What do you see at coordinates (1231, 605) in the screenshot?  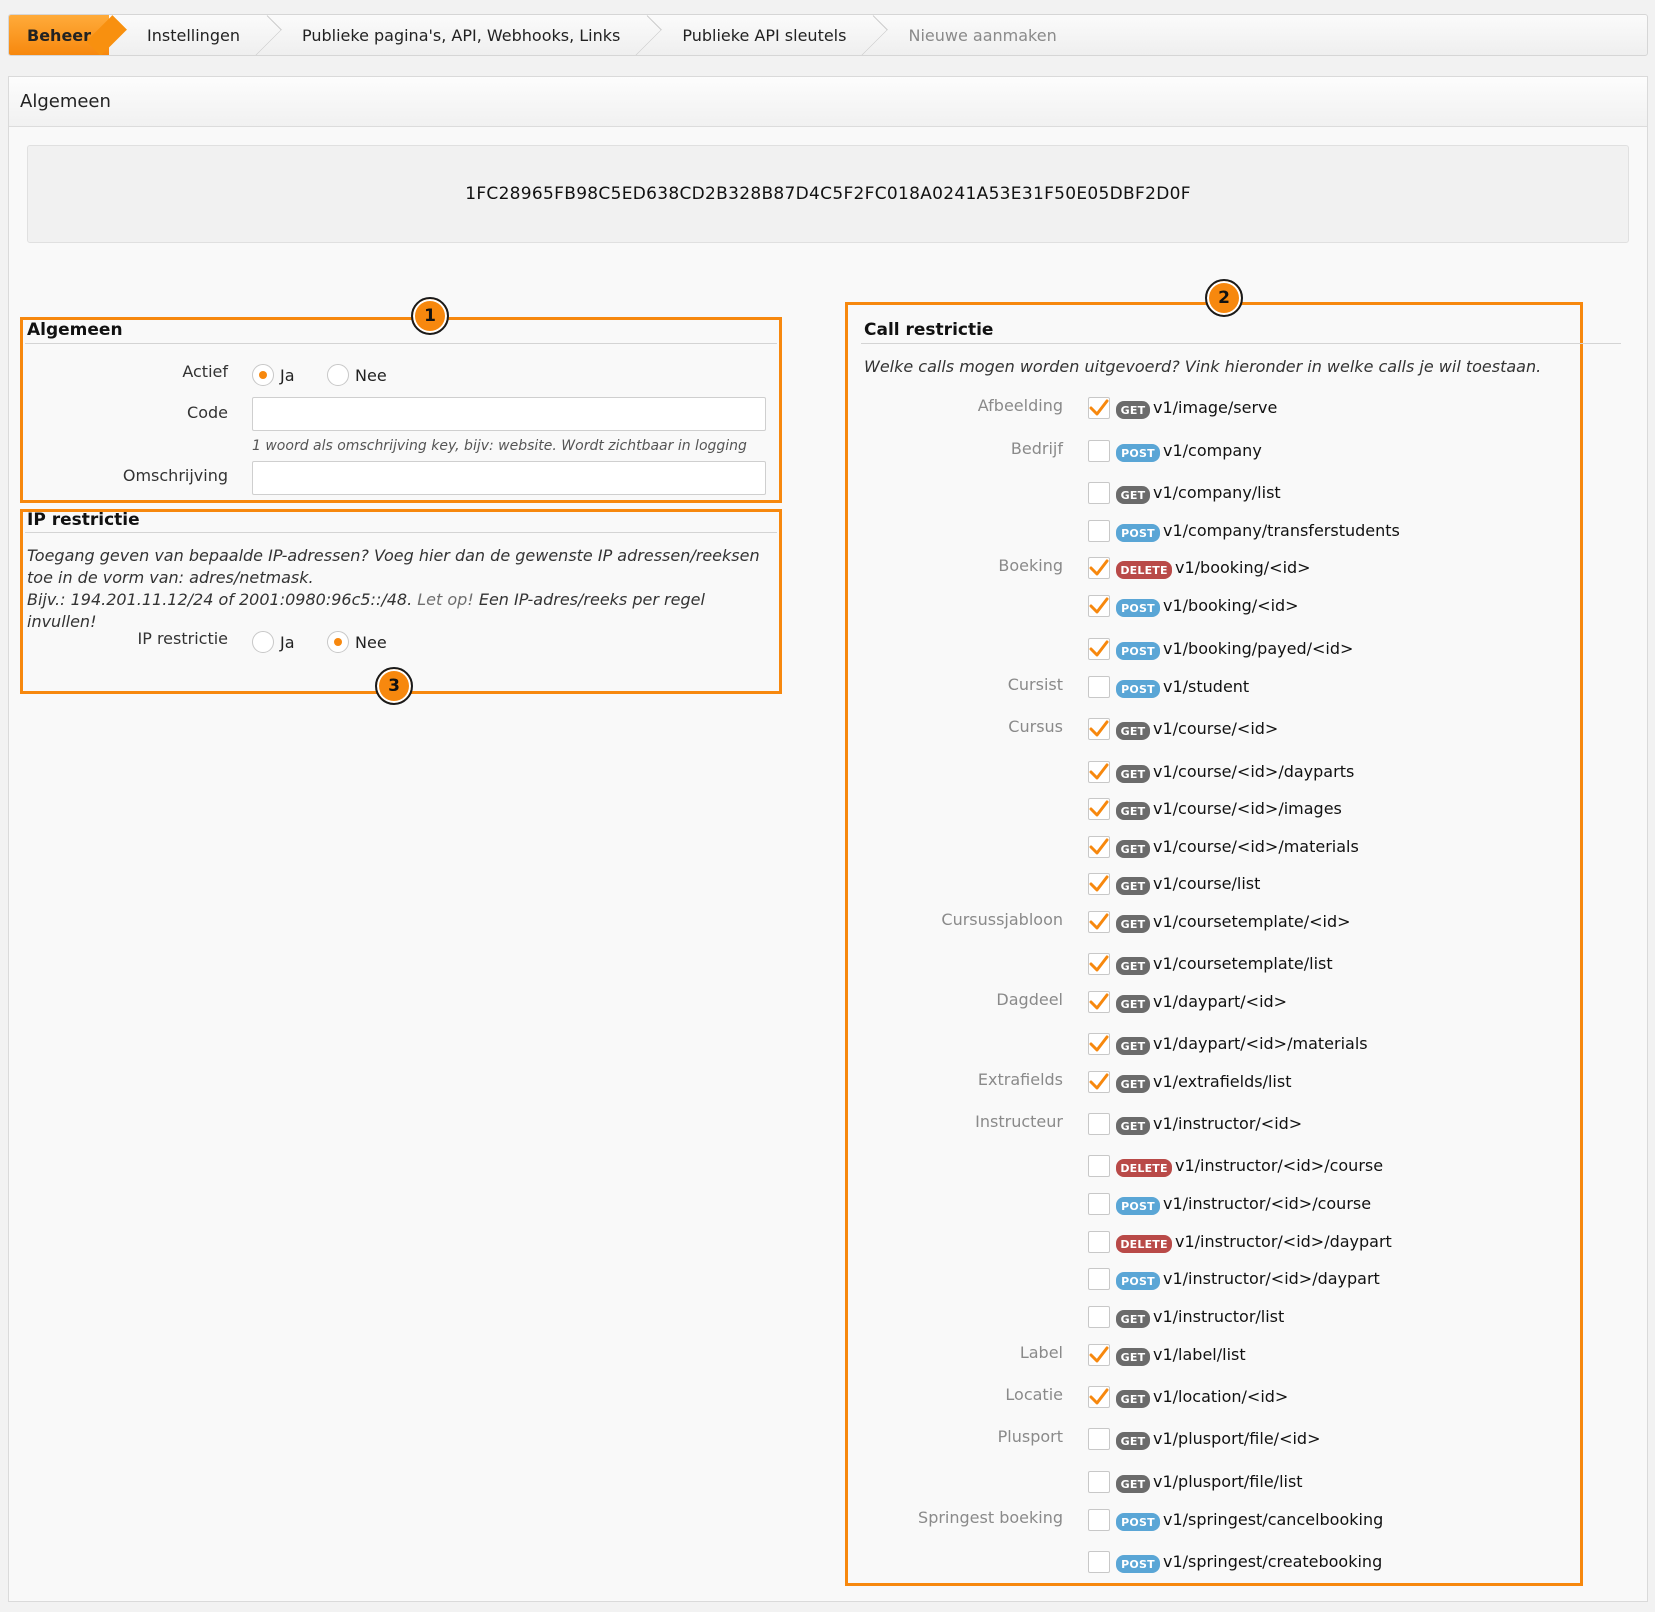 I see `call-path: v1/booking/<id>` at bounding box center [1231, 605].